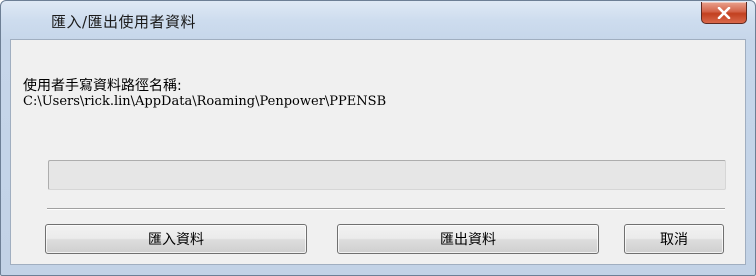 The image size is (756, 276). What do you see at coordinates (124, 22) in the screenshot?
I see `window-title: 匯入/匯出使用者資料` at bounding box center [124, 22].